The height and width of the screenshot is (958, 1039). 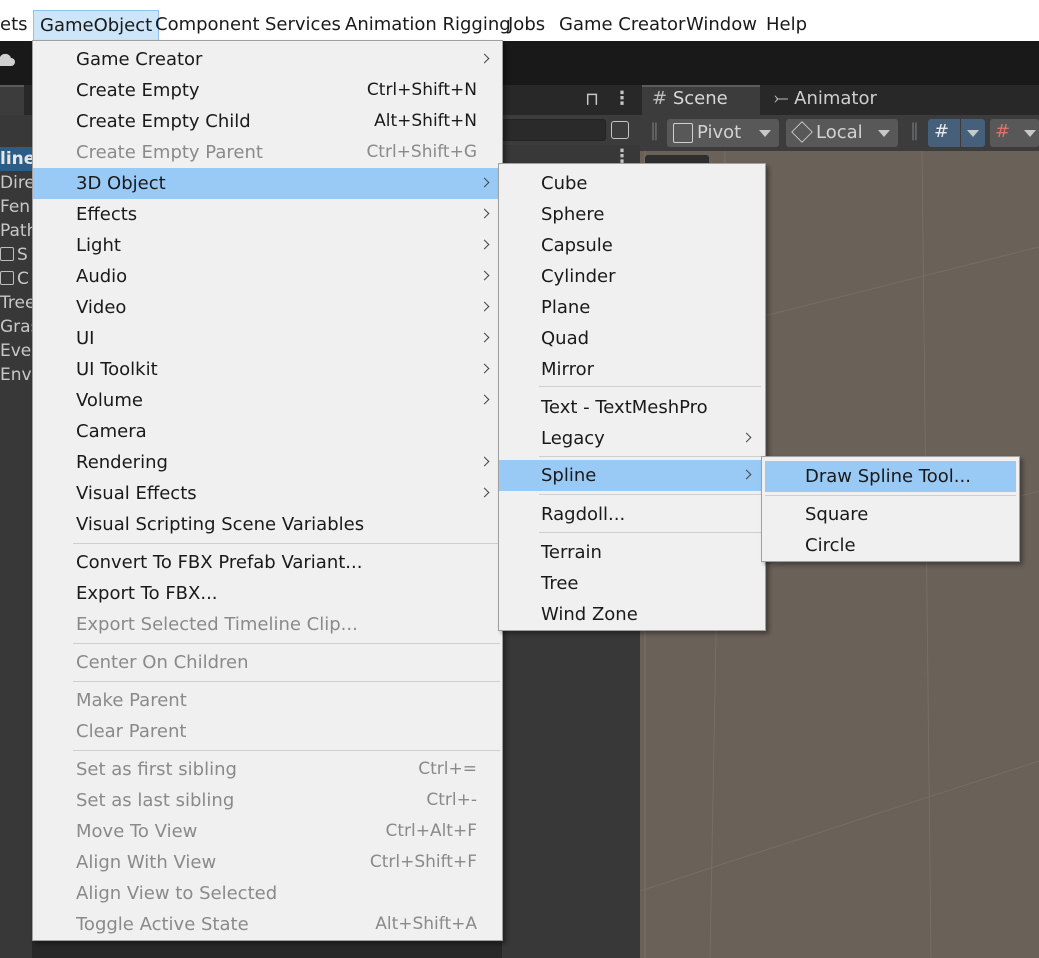 What do you see at coordinates (267, 431) in the screenshot?
I see `menu-item-camera: Camera` at bounding box center [267, 431].